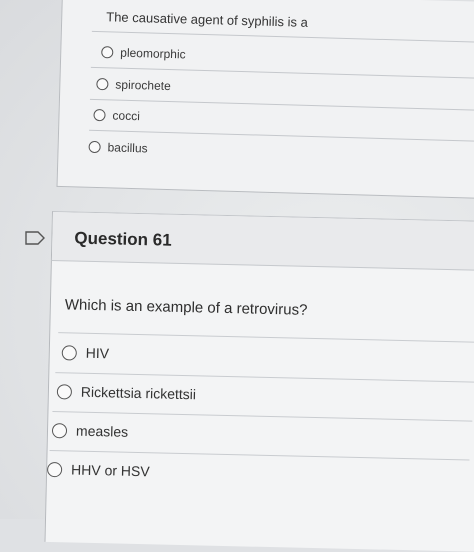  I want to click on option-label: bacillus, so click(127, 148).